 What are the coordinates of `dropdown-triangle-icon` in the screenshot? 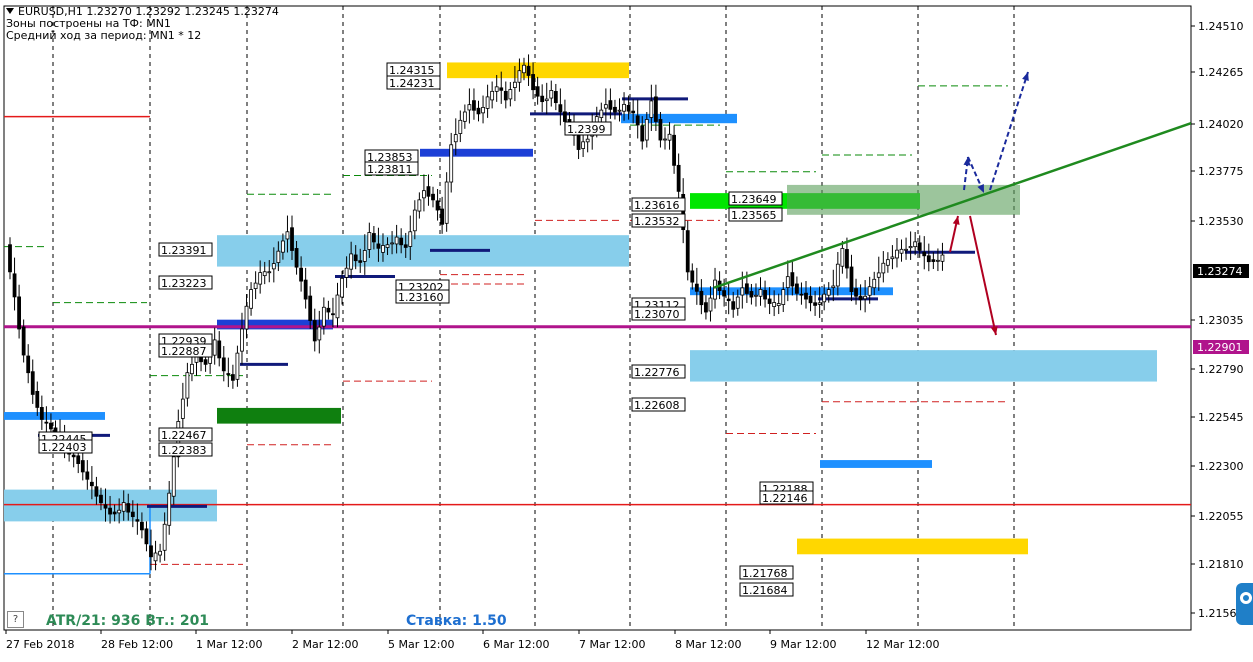 It's located at (10, 11).